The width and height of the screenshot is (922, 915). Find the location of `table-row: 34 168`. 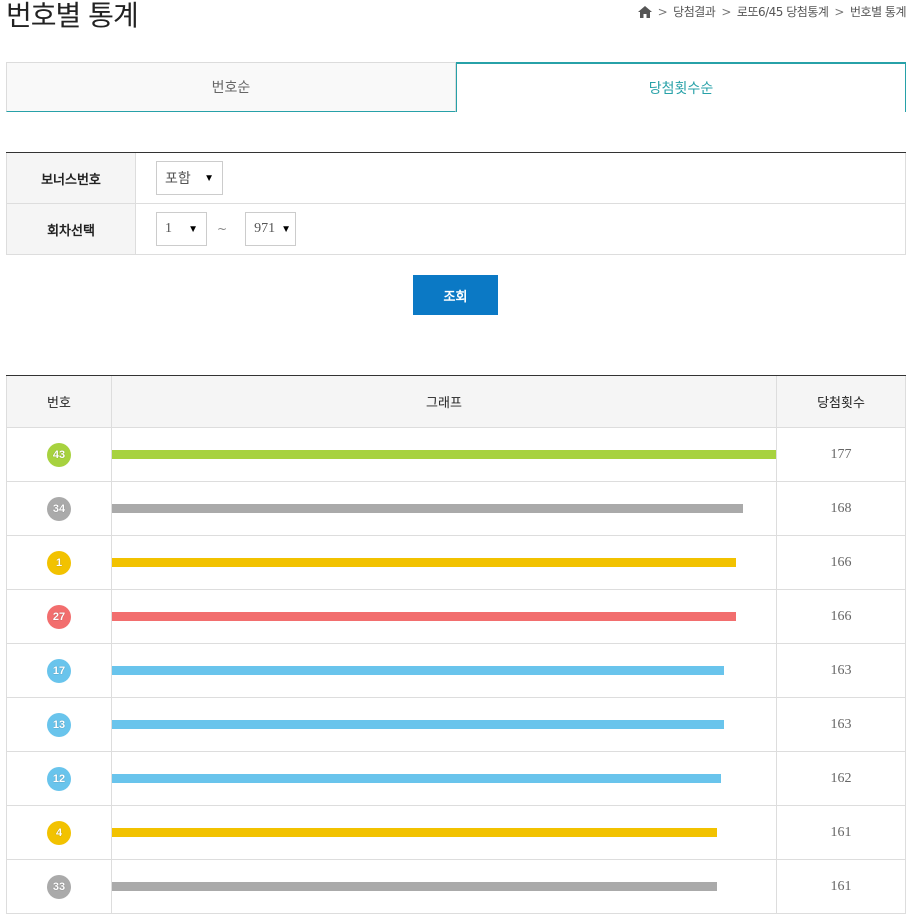

table-row: 34 168 is located at coordinates (456, 509).